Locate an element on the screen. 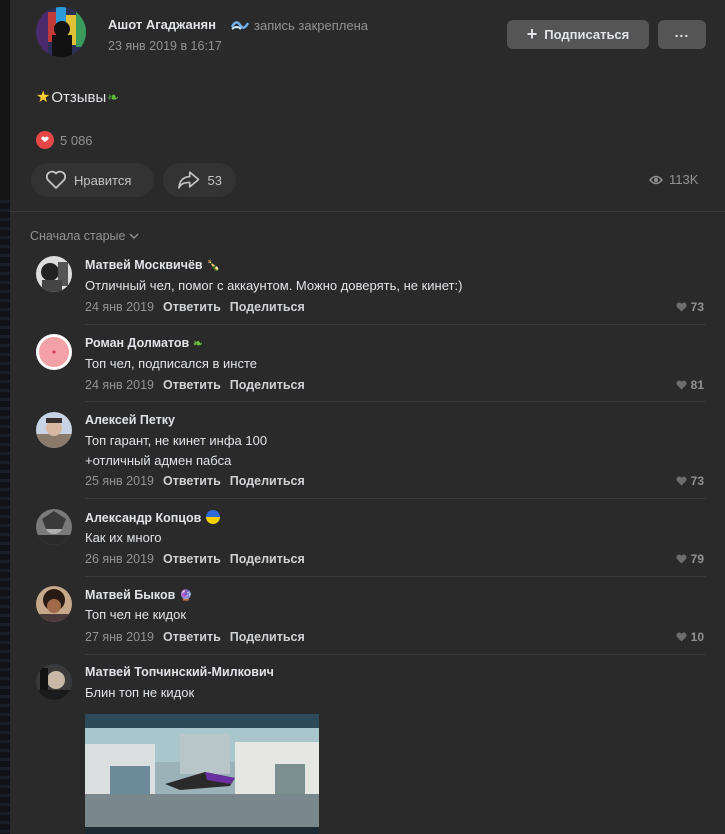 The width and height of the screenshot is (725, 834). heart-reaction-icon: ❤ is located at coordinates (45, 140).